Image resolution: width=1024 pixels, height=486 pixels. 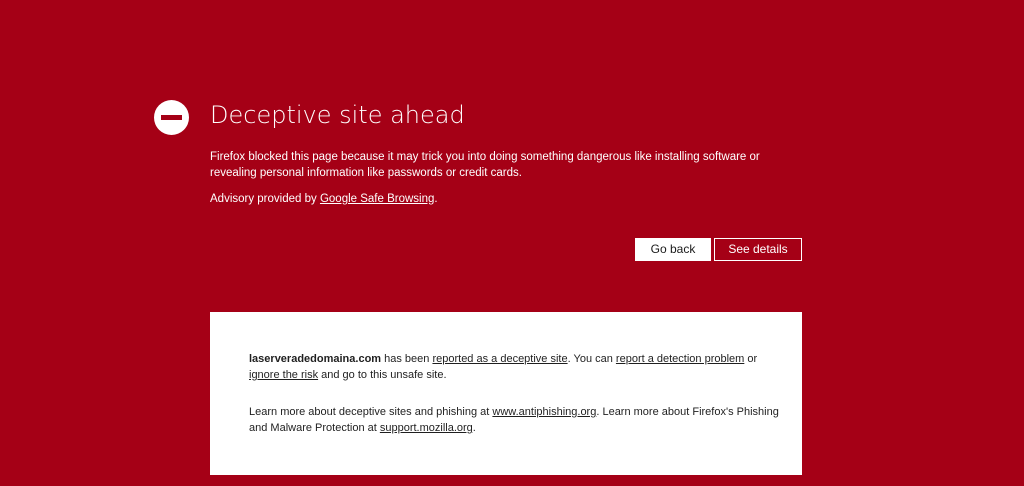 What do you see at coordinates (751, 359) in the screenshot?
I see `details-text: or` at bounding box center [751, 359].